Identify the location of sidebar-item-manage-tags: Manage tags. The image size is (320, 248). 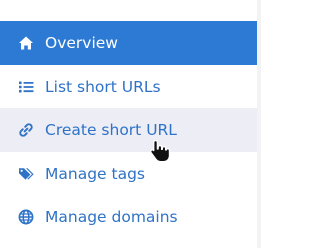
(128, 174).